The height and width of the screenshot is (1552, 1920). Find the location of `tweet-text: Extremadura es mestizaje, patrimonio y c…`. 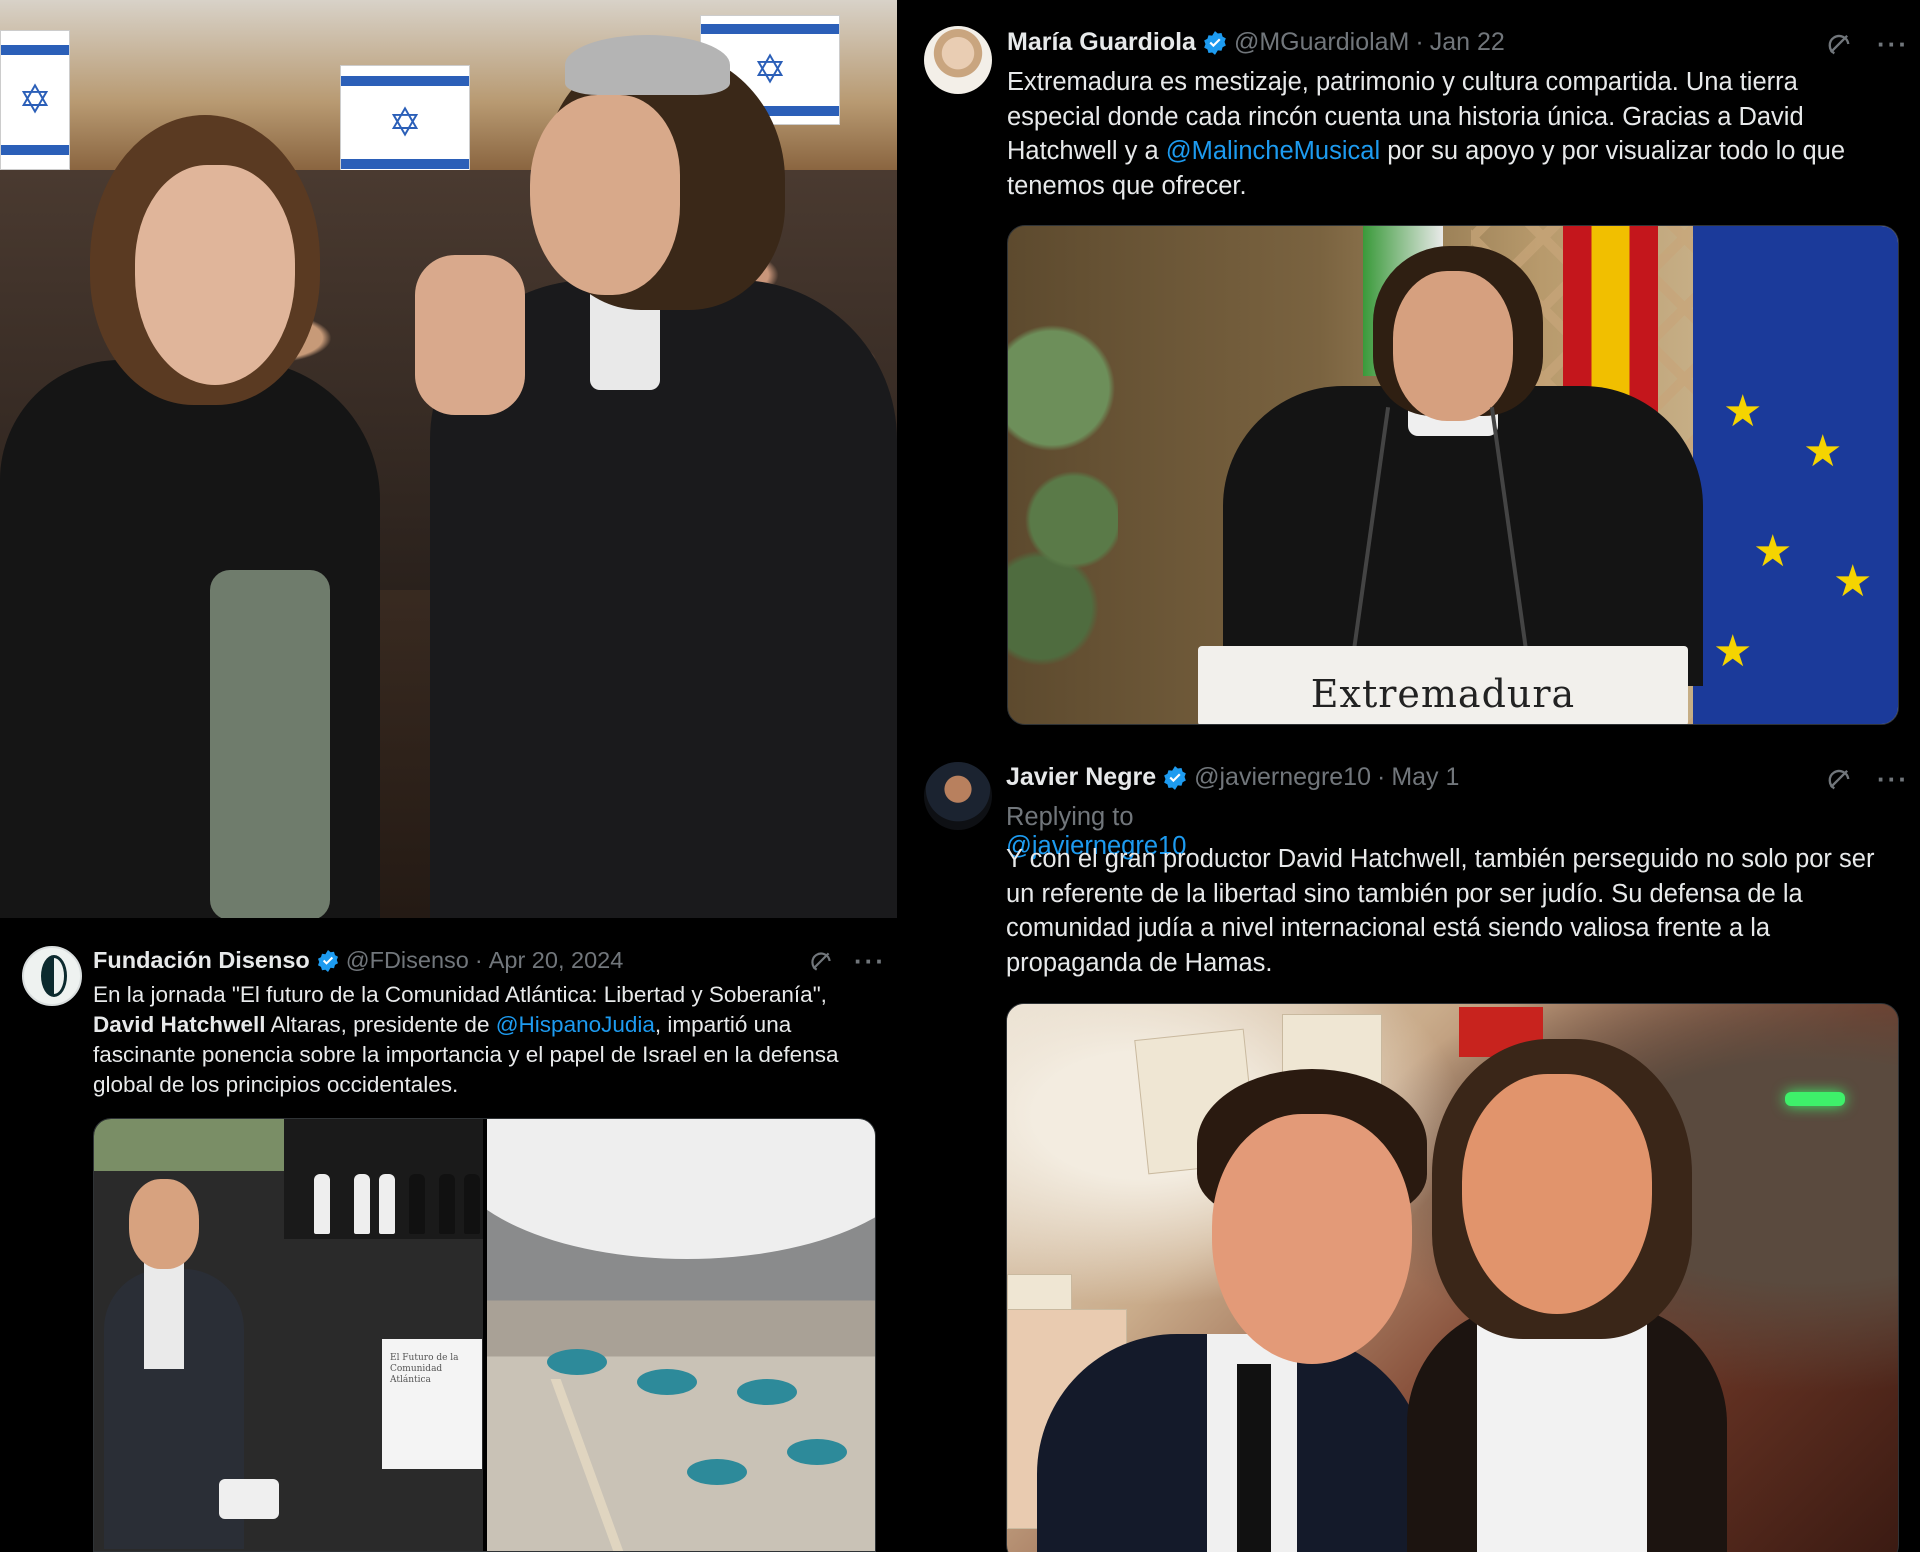

tweet-text: Extremadura es mestizaje, patrimonio y c… is located at coordinates (1426, 134).